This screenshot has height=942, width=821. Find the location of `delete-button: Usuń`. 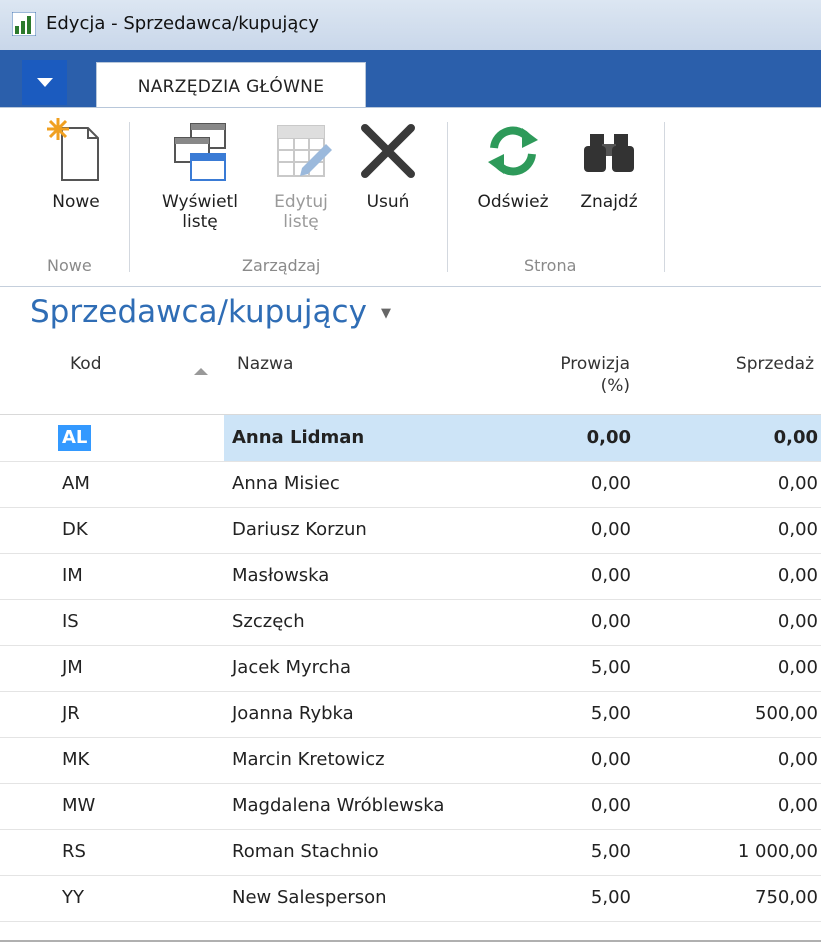

delete-button: Usuń is located at coordinates (388, 165).